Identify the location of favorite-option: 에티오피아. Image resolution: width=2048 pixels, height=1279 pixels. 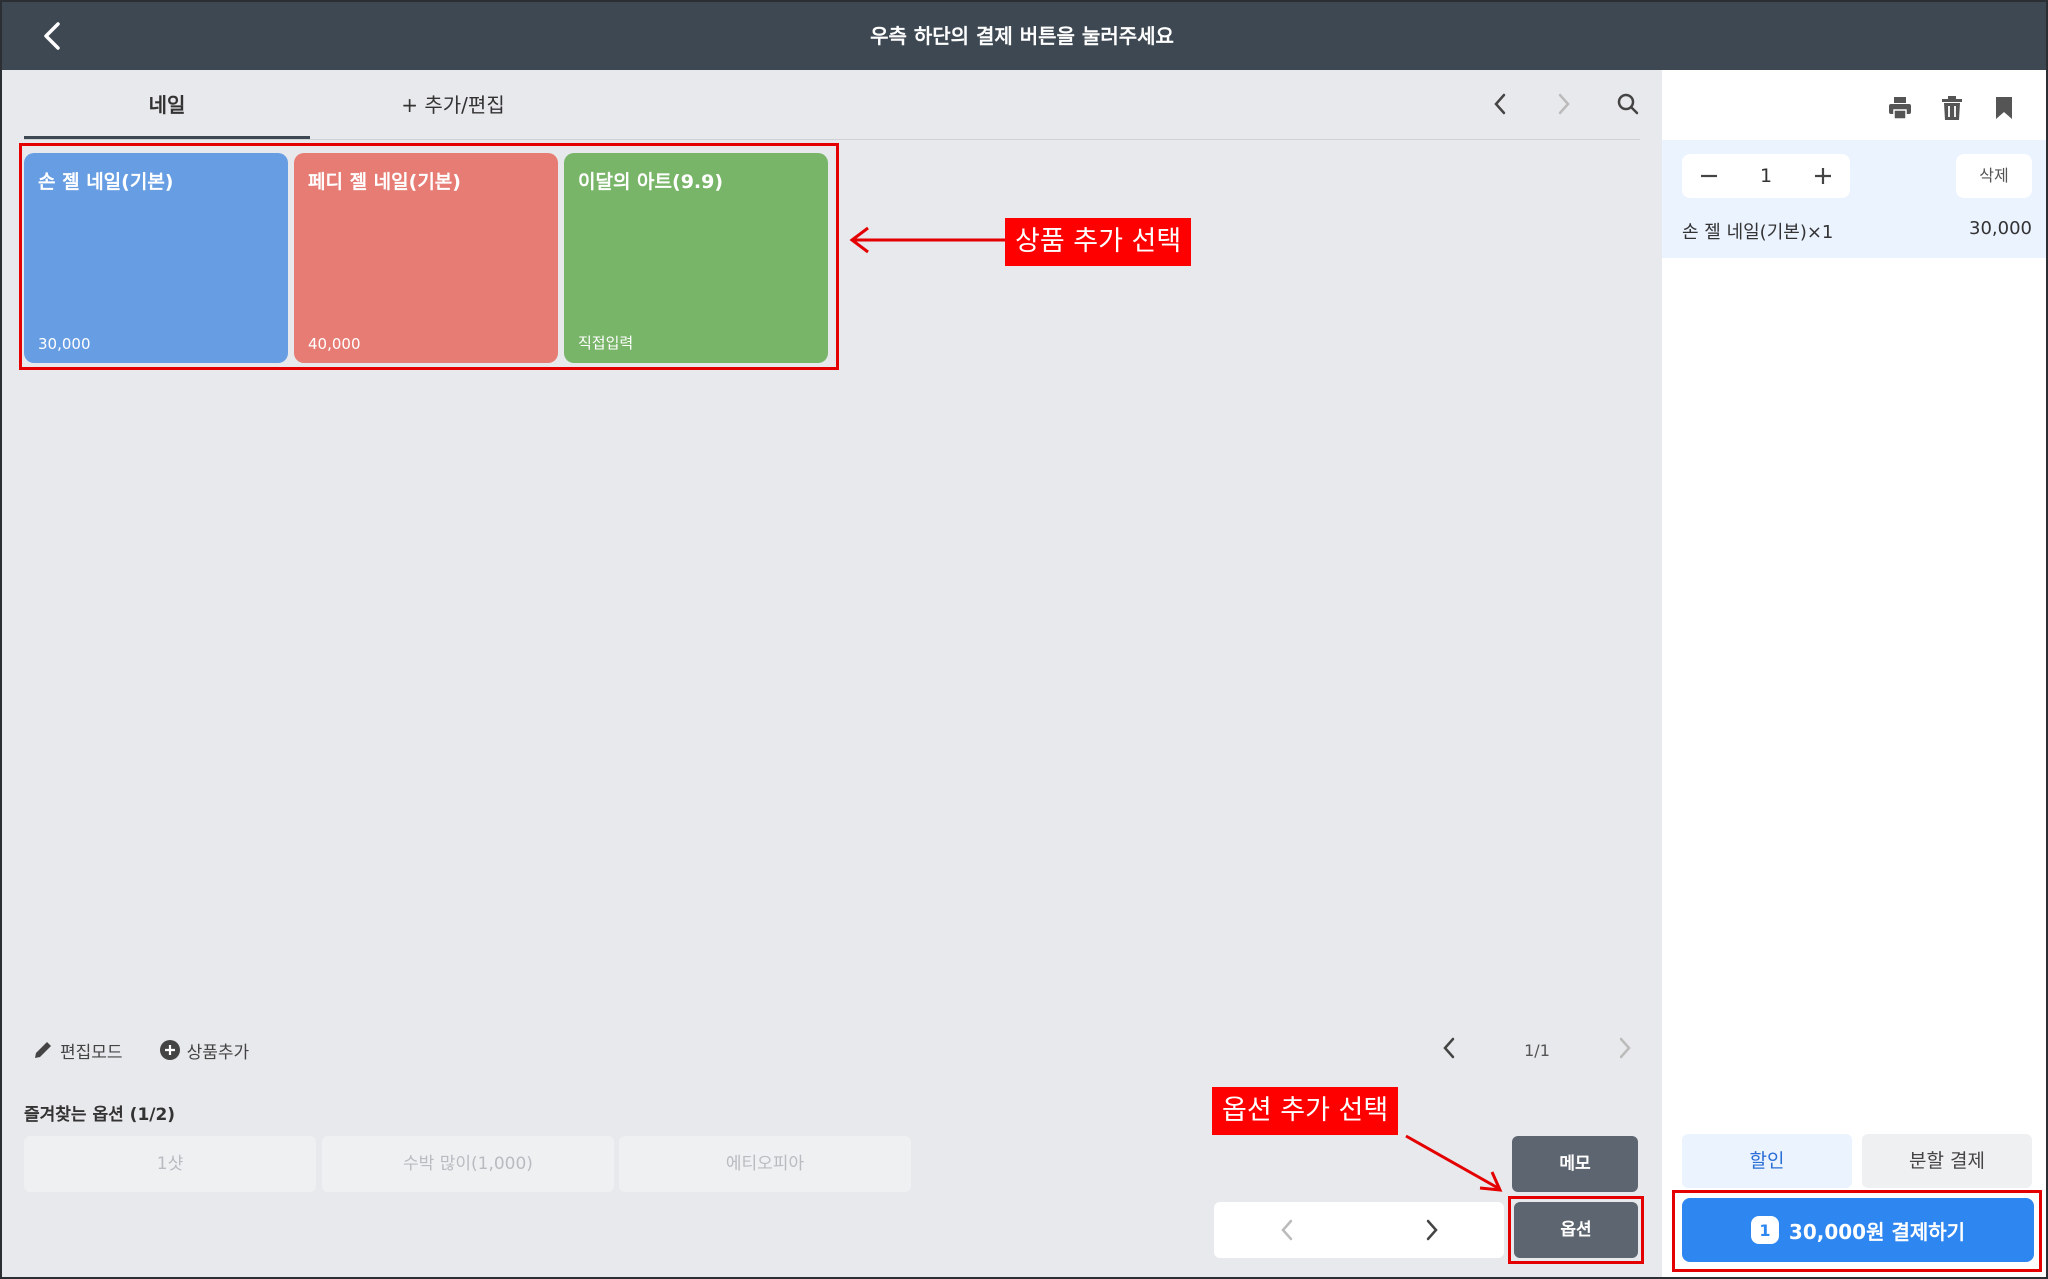
(765, 1164).